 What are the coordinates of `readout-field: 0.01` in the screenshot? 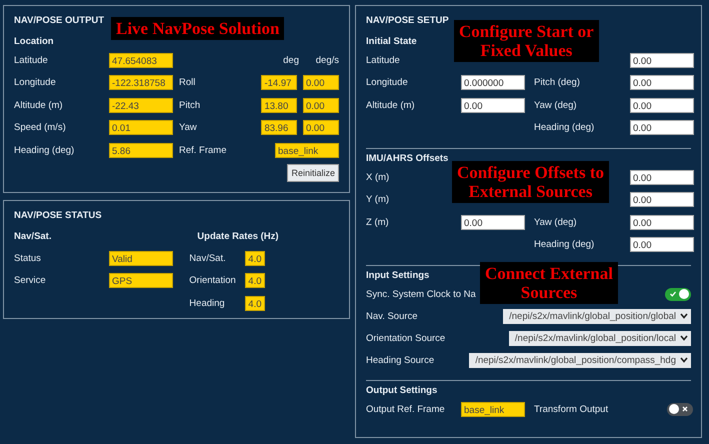 It's located at (141, 128).